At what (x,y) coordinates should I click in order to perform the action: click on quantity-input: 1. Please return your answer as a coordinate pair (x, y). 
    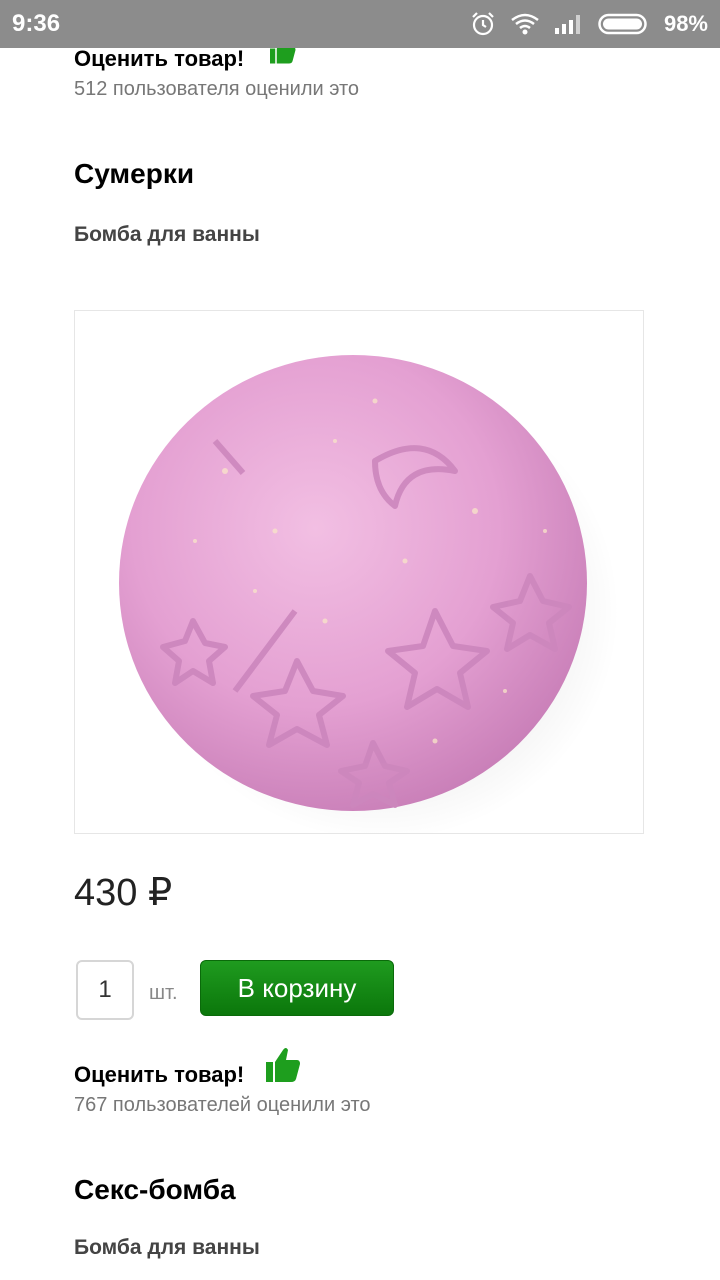
    Looking at the image, I should click on (105, 990).